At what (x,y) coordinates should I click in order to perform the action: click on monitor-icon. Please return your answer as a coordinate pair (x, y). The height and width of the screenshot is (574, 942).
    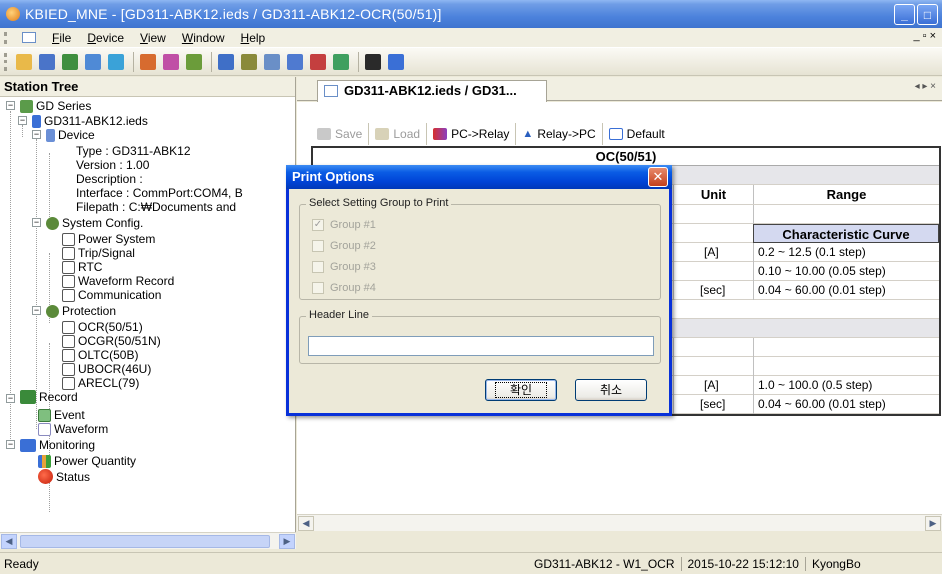
    Looking at the image, I should click on (28, 445).